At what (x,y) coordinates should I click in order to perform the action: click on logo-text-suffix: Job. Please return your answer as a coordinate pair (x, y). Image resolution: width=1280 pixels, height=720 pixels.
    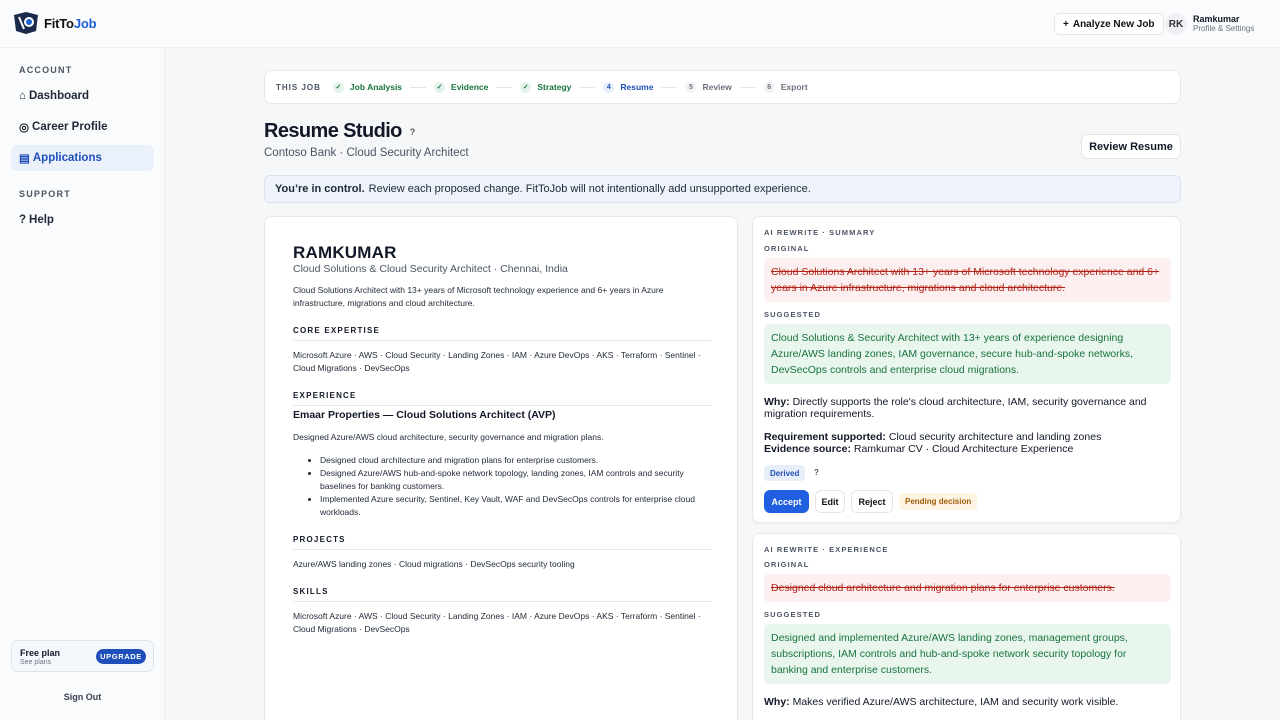
    Looking at the image, I should click on (85, 23).